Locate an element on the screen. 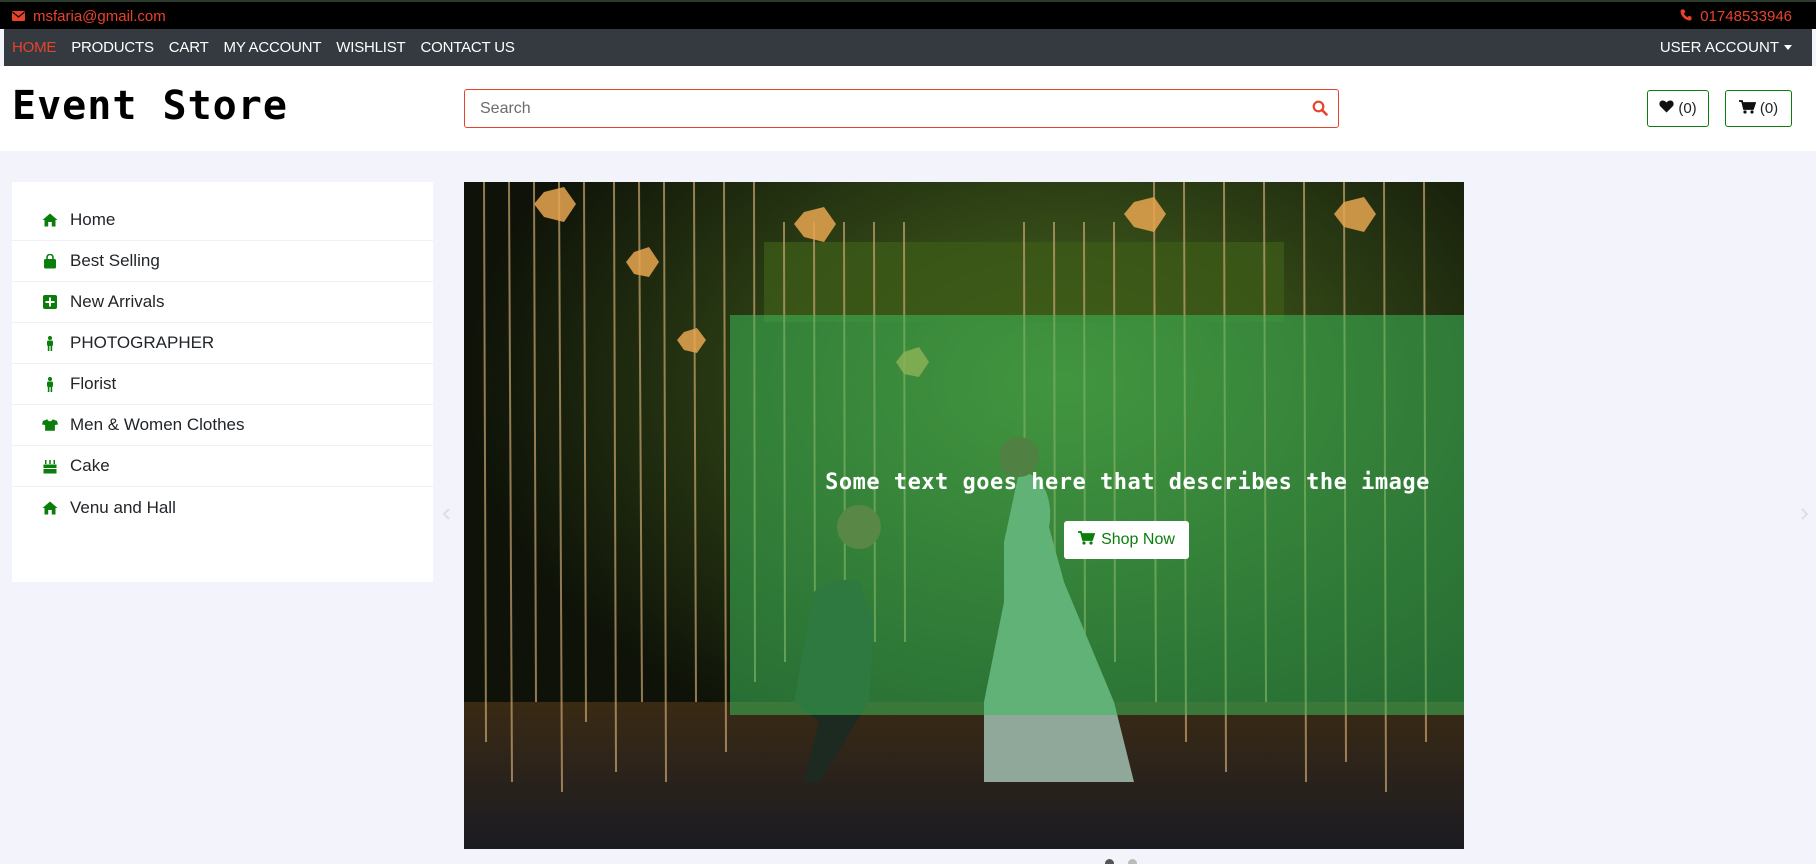 The image size is (1816, 864). search-input is located at coordinates (875, 108).